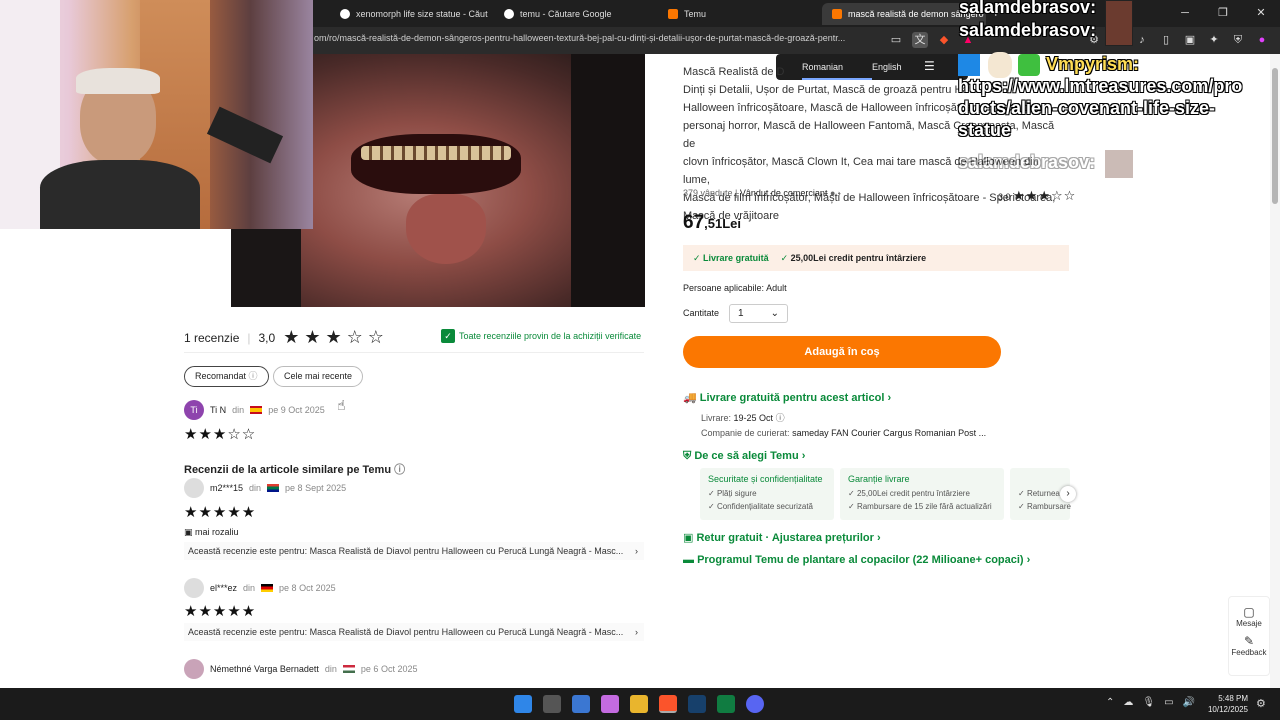 The height and width of the screenshot is (720, 1280). Describe the element at coordinates (690, 398) in the screenshot. I see `truck-icon: 🚚` at that location.